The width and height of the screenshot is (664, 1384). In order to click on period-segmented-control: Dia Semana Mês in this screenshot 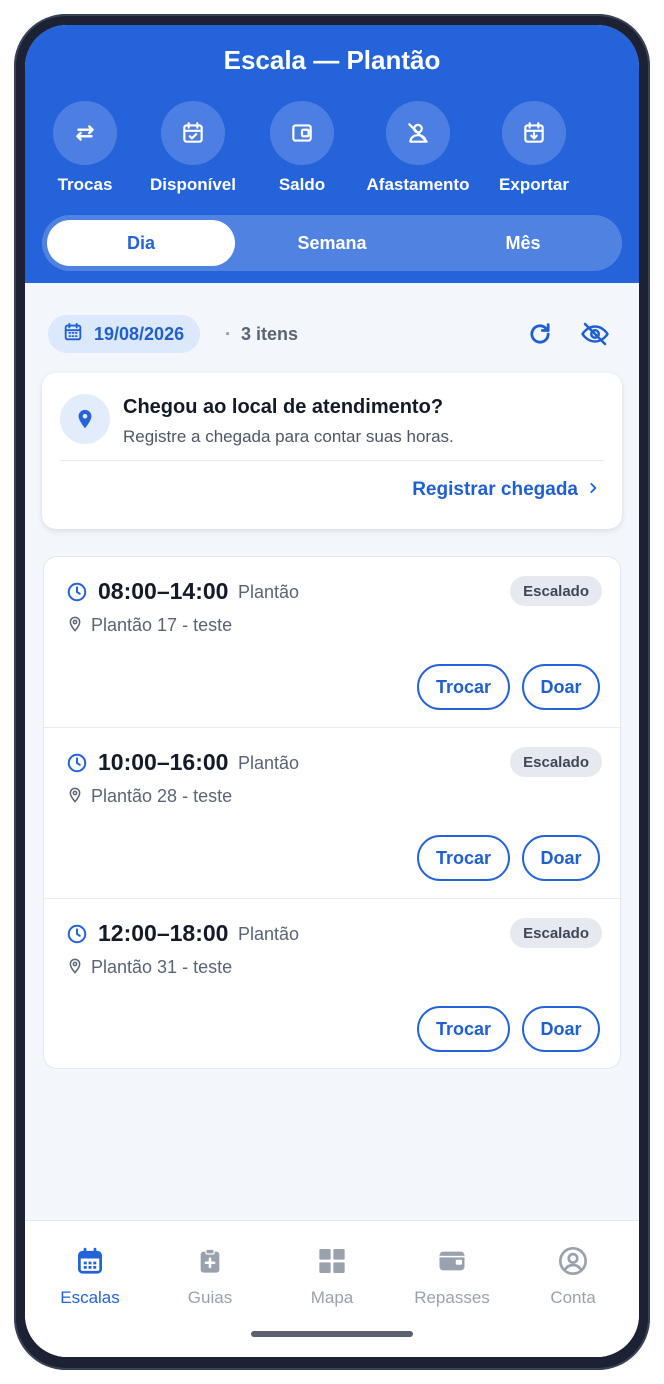, I will do `click(332, 243)`.